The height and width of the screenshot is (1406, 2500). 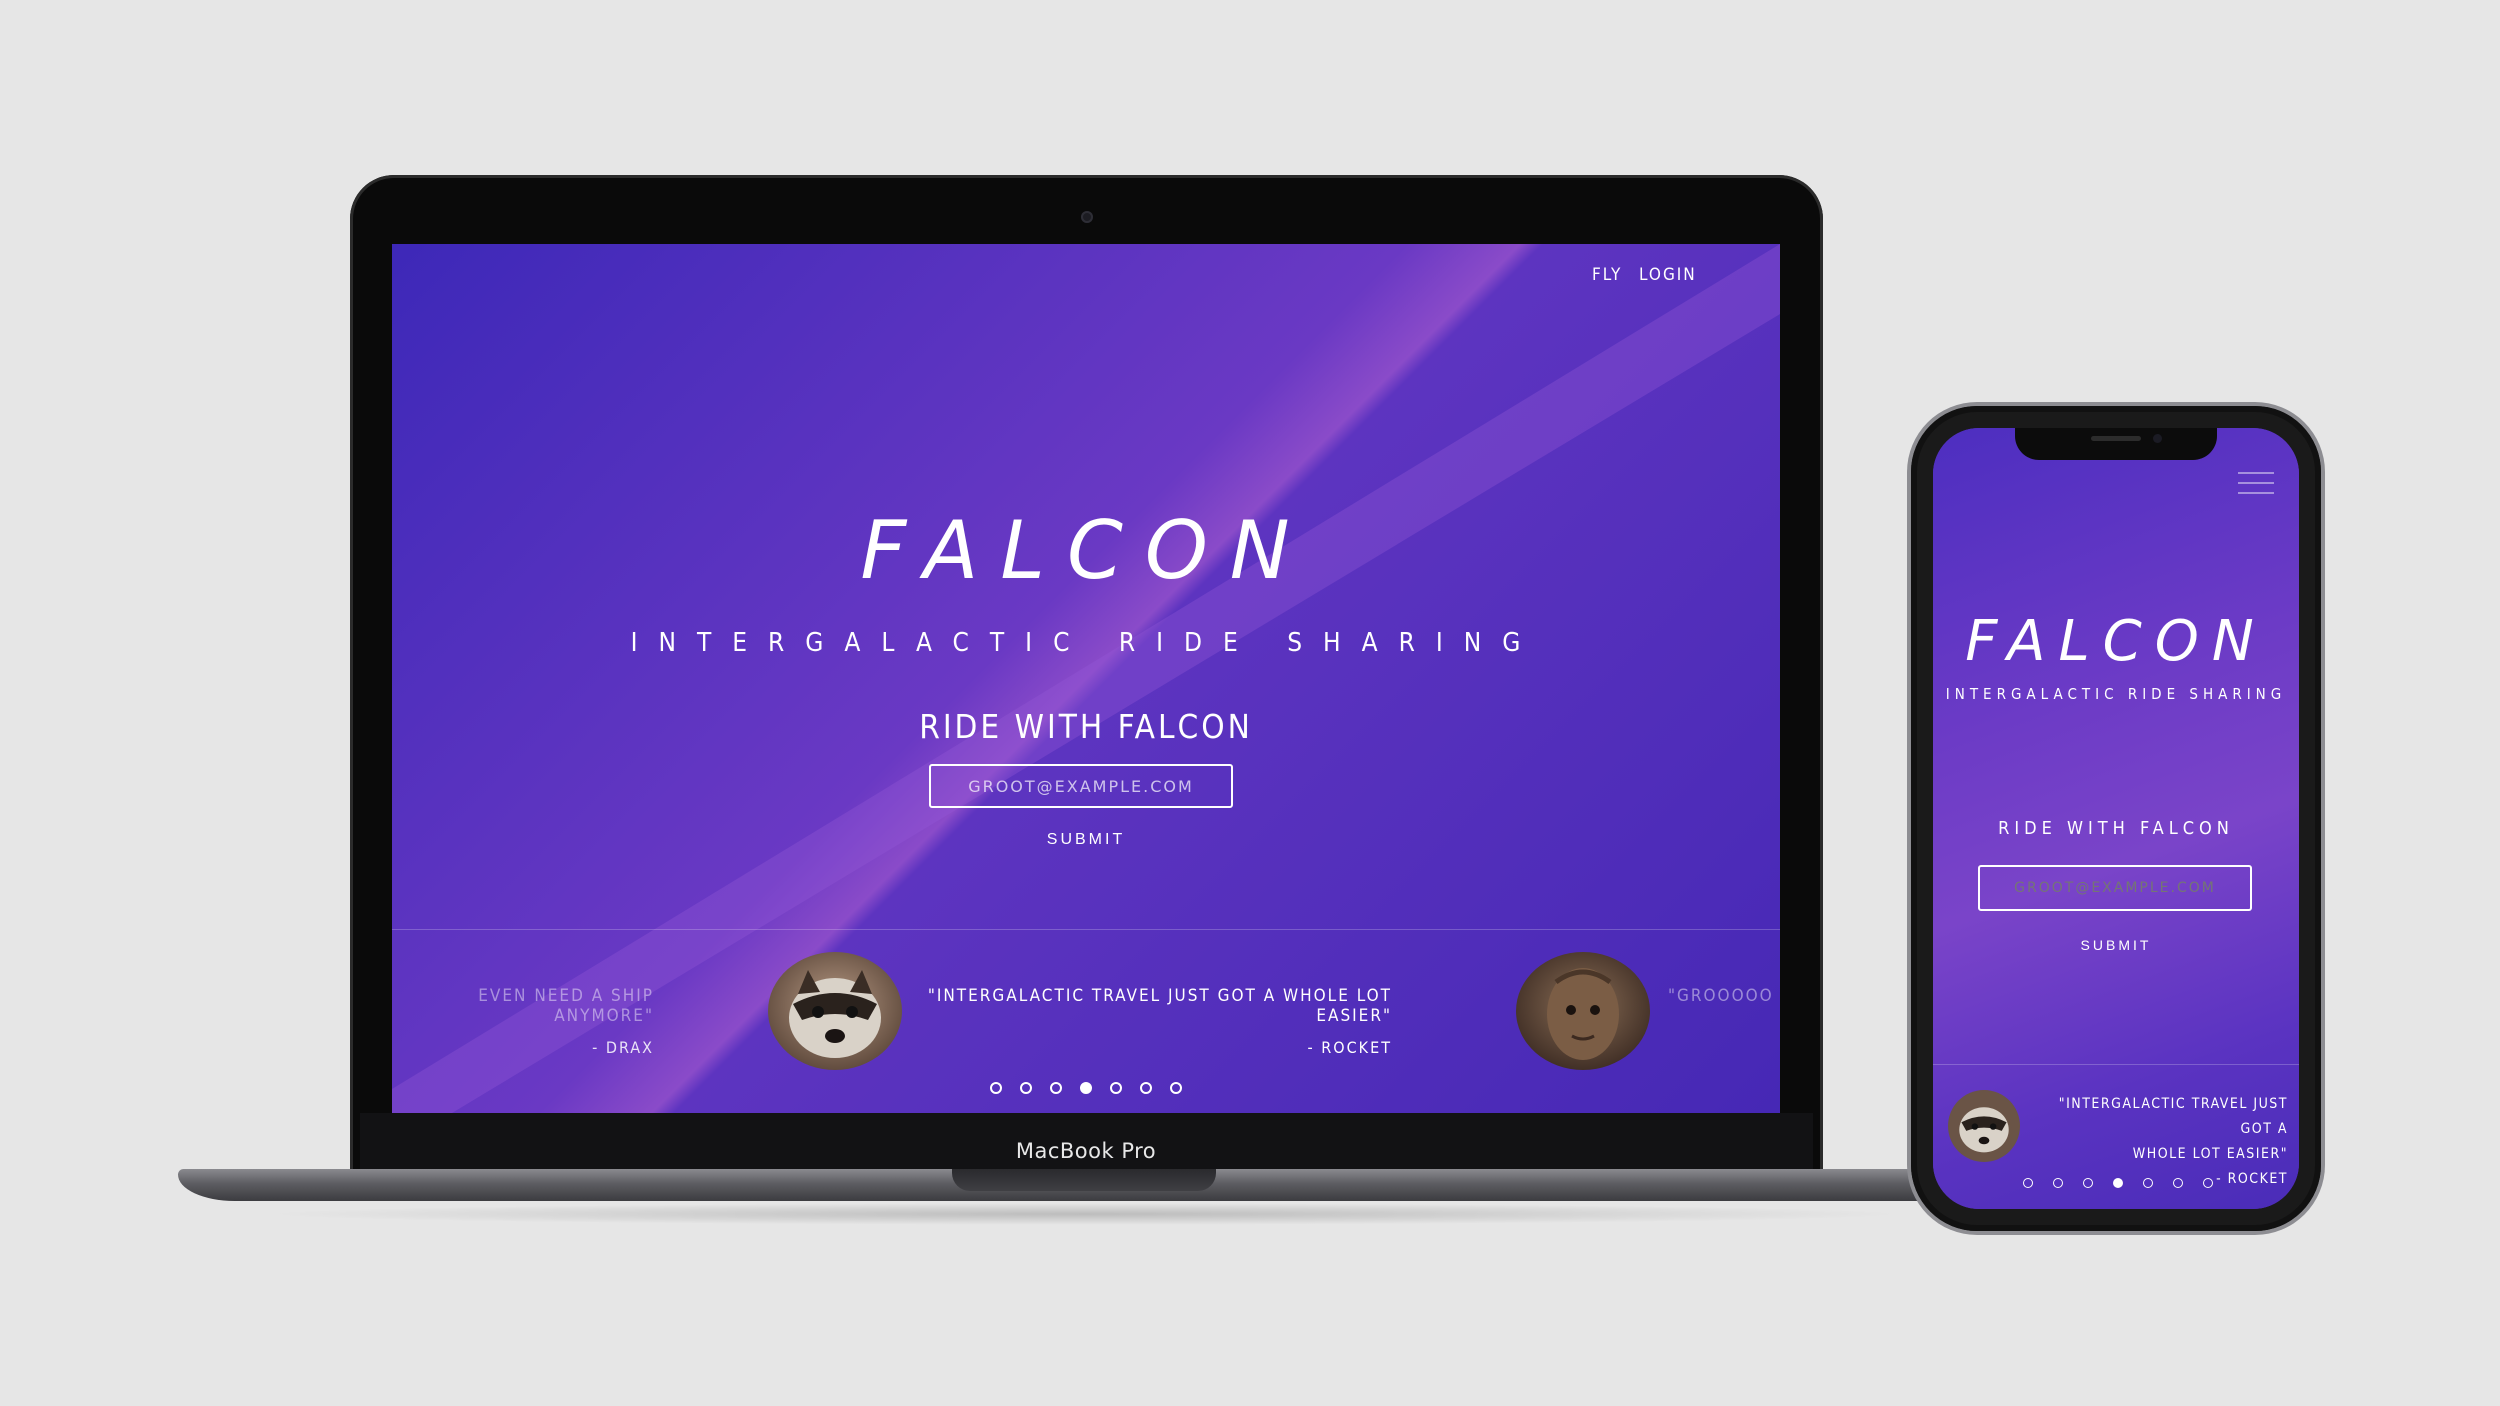 I want to click on testimonial-groot: "GROOOOO, so click(x=1724, y=996).